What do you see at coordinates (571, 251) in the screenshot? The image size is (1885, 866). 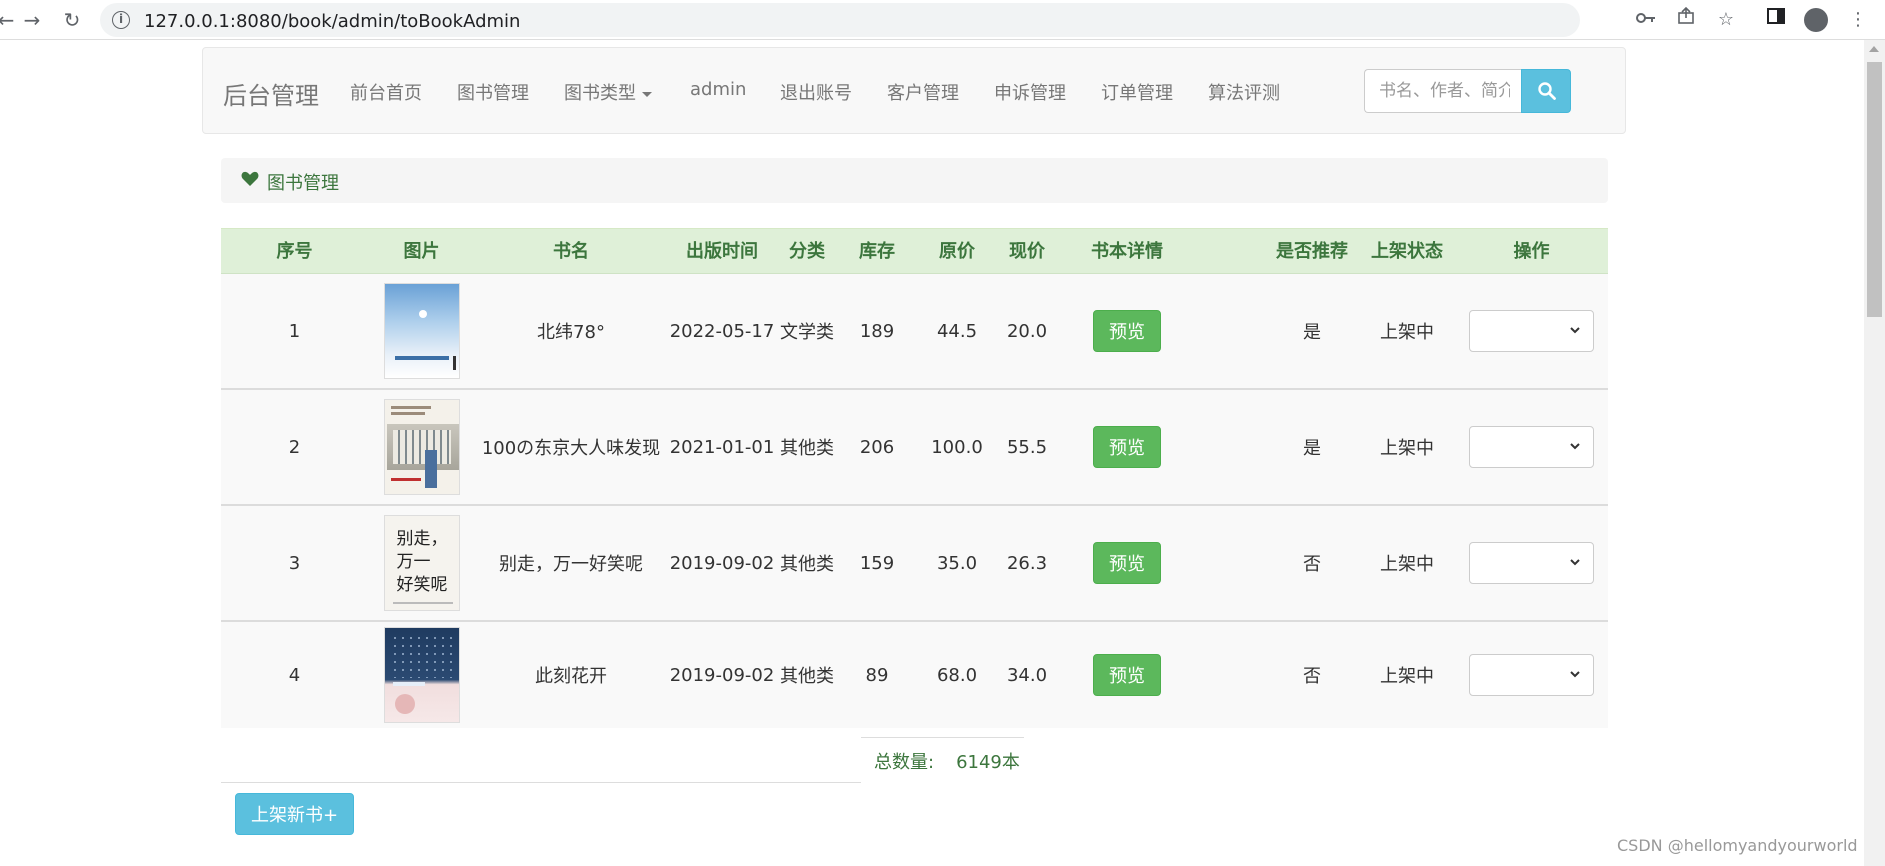 I see `col-name: 书名` at bounding box center [571, 251].